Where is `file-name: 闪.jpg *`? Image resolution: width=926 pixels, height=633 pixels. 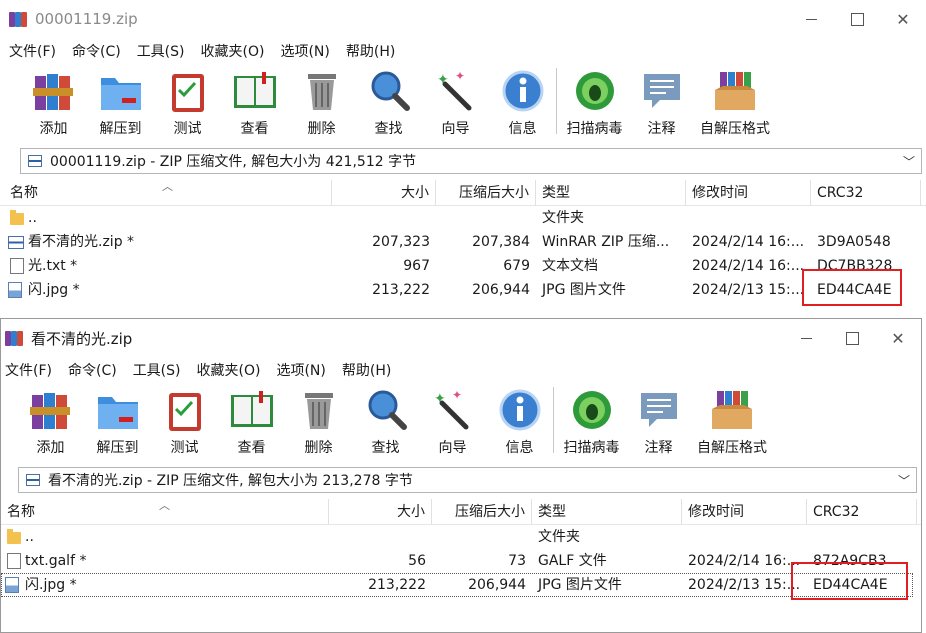 file-name: 闪.jpg * is located at coordinates (54, 290).